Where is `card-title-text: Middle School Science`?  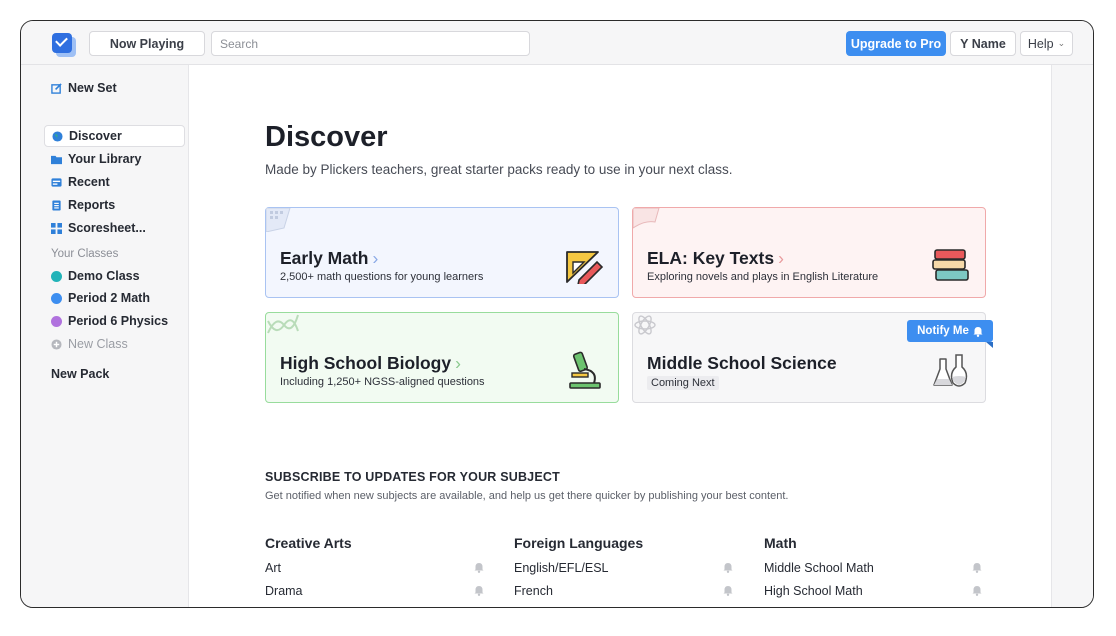
card-title-text: Middle School Science is located at coordinates (742, 363).